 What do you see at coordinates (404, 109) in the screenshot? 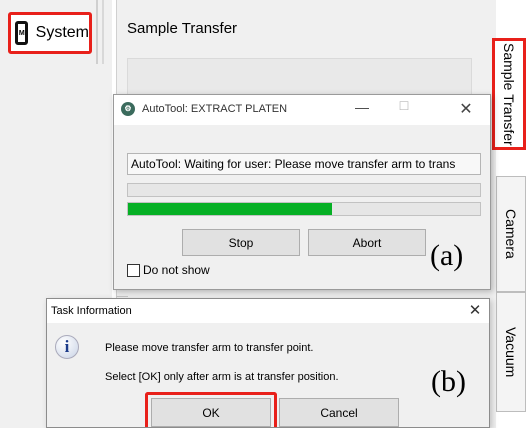
I see `maximize-button: ☐` at bounding box center [404, 109].